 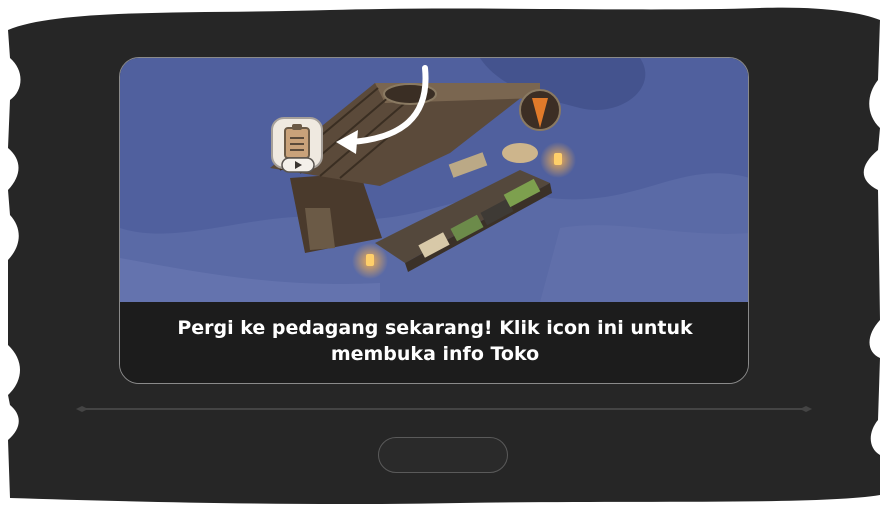 What do you see at coordinates (540, 110) in the screenshot?
I see `carrot-sign` at bounding box center [540, 110].